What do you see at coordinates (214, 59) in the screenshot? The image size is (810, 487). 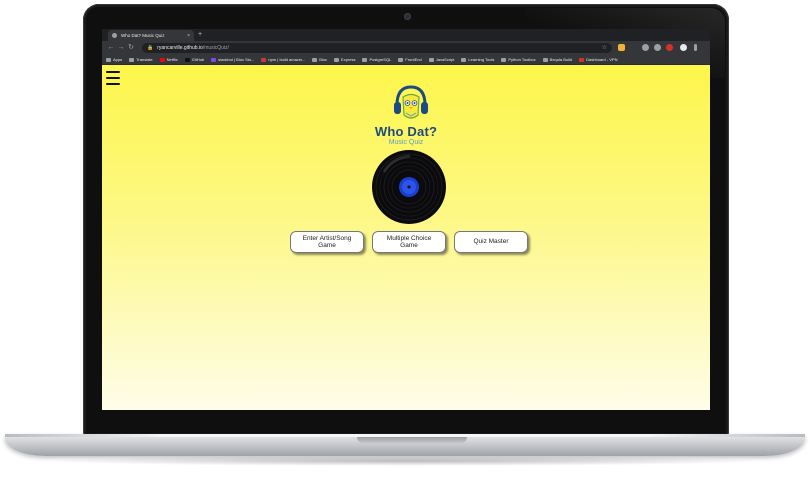 I see `slack-icon` at bounding box center [214, 59].